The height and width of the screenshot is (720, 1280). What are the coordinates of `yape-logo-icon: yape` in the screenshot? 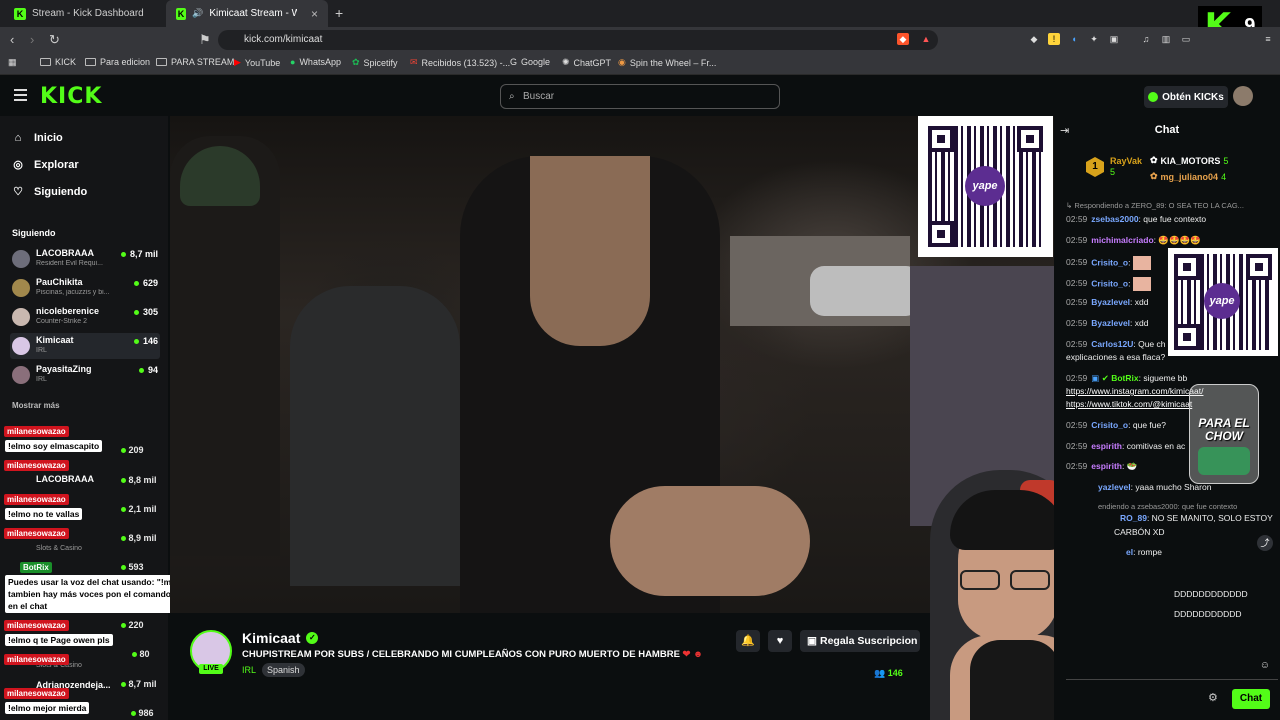 It's located at (1222, 301).